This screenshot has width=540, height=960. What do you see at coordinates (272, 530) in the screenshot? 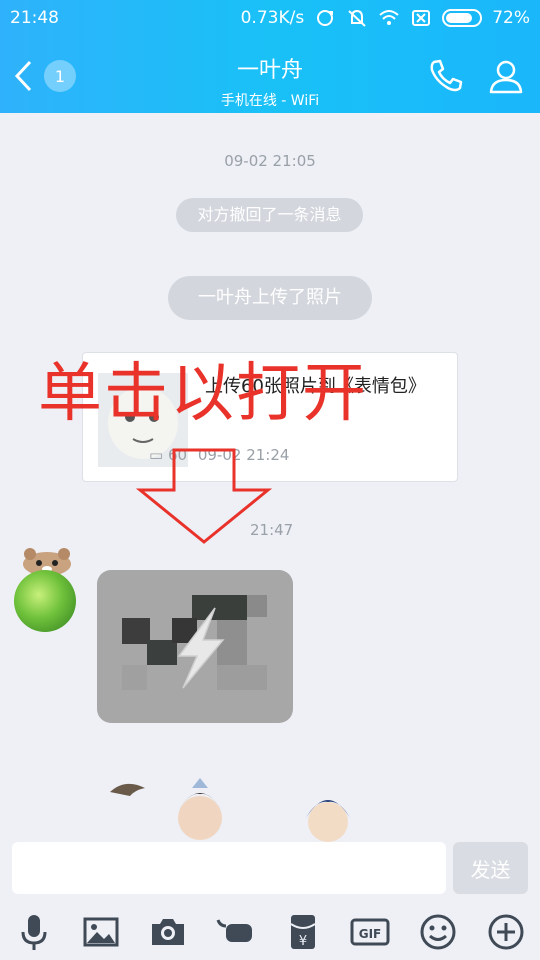
I see `timestamp: 21:47` at bounding box center [272, 530].